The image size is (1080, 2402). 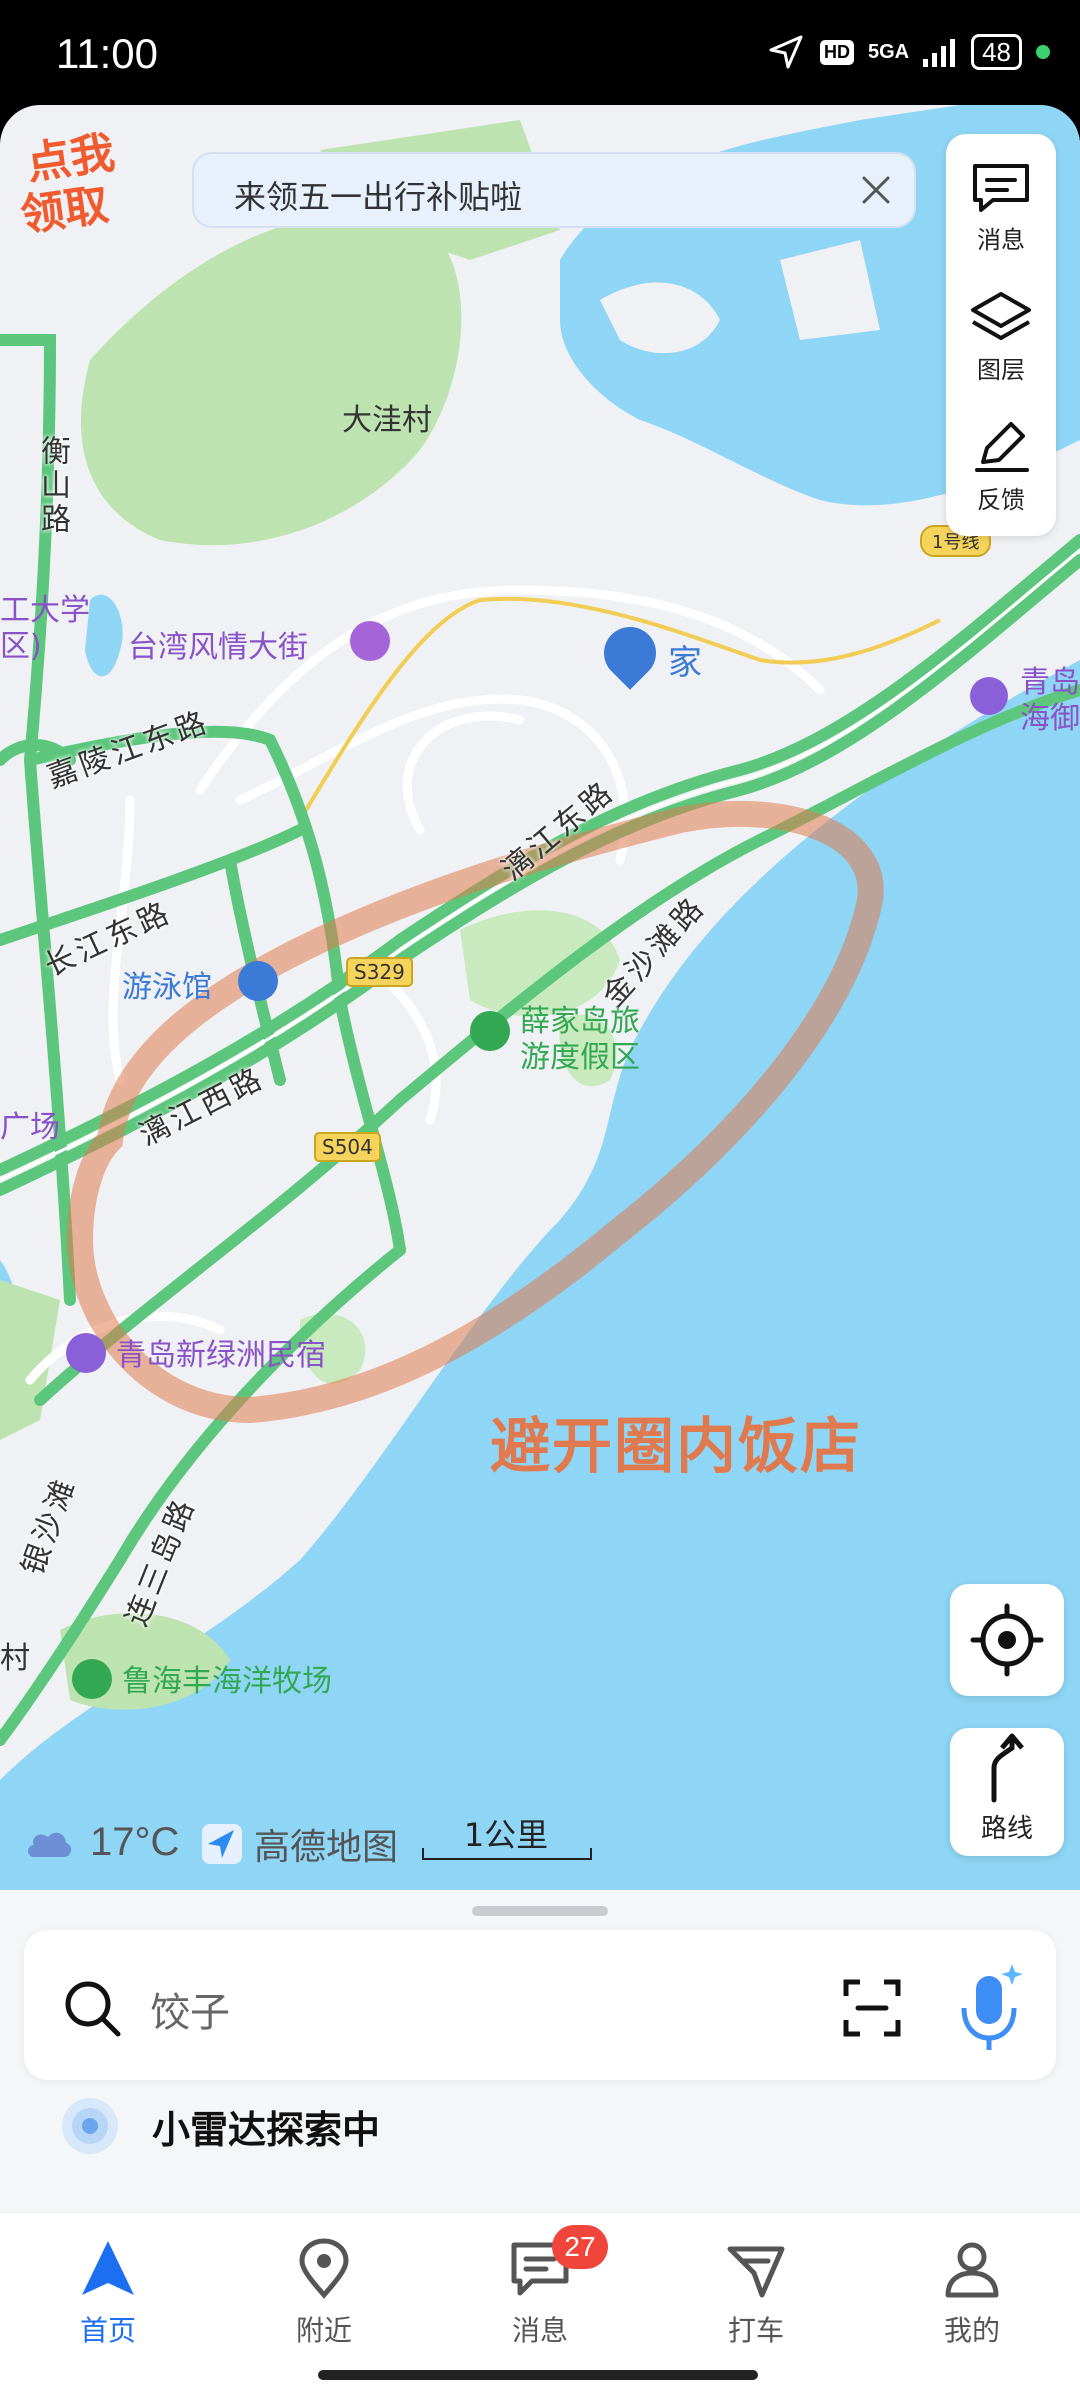 What do you see at coordinates (507, 1854) in the screenshot?
I see `scale-bar` at bounding box center [507, 1854].